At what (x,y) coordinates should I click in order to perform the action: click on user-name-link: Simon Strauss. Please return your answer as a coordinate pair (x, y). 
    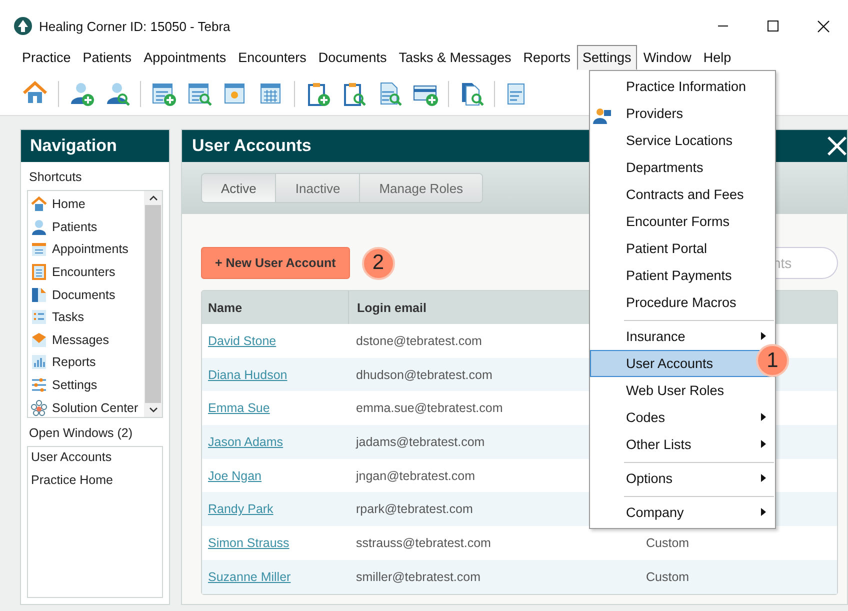
    Looking at the image, I should click on (249, 543).